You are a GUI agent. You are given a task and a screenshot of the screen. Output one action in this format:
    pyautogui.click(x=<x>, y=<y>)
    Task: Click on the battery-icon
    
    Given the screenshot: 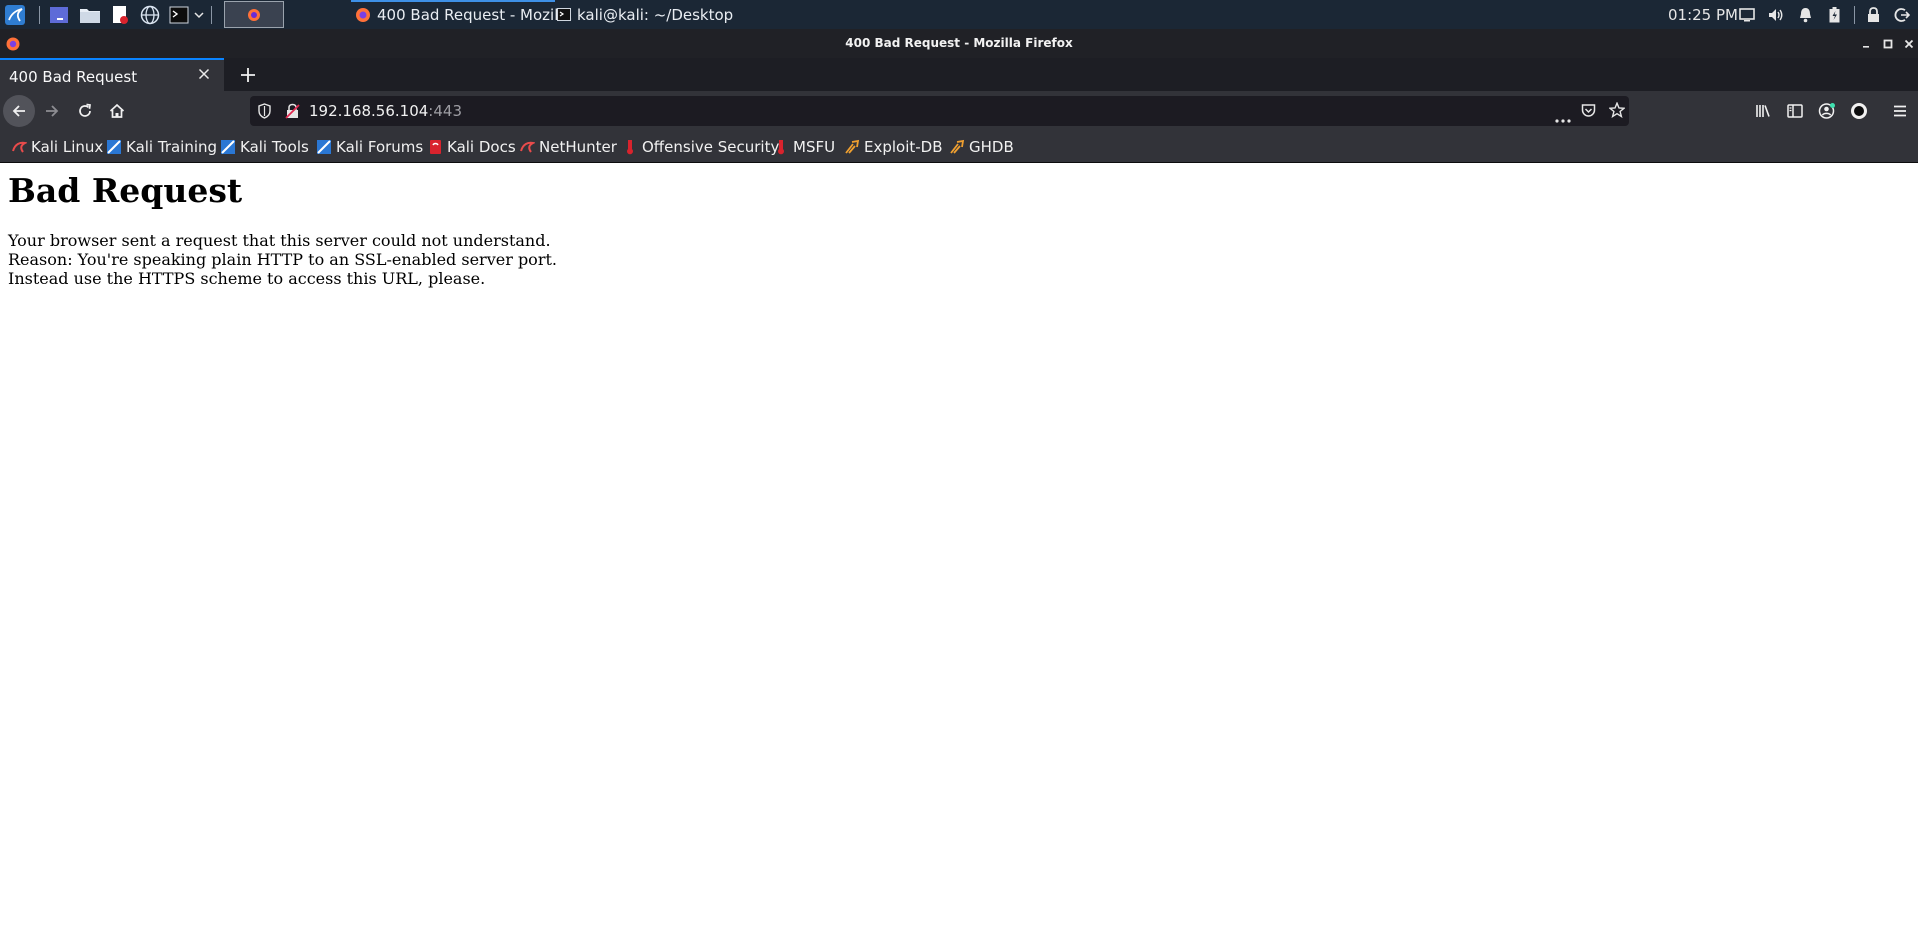 What is the action you would take?
    pyautogui.click(x=1834, y=14)
    